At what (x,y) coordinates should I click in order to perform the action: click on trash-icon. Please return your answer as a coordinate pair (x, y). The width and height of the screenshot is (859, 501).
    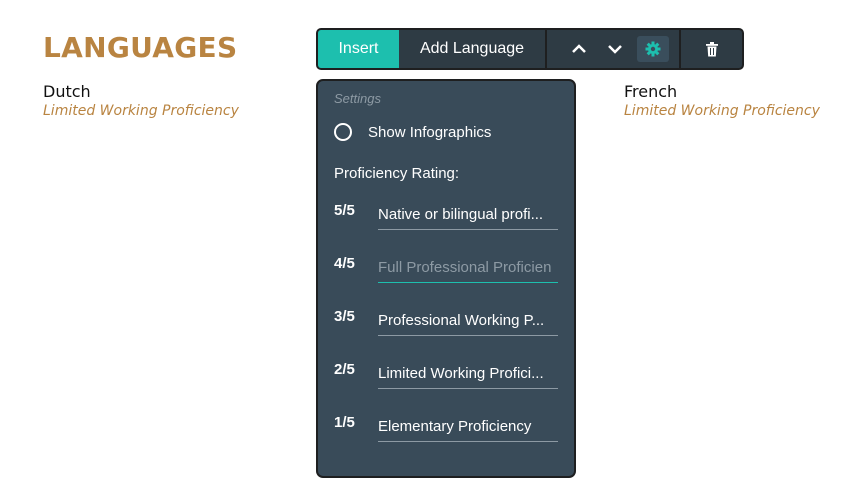
    Looking at the image, I should click on (711, 48).